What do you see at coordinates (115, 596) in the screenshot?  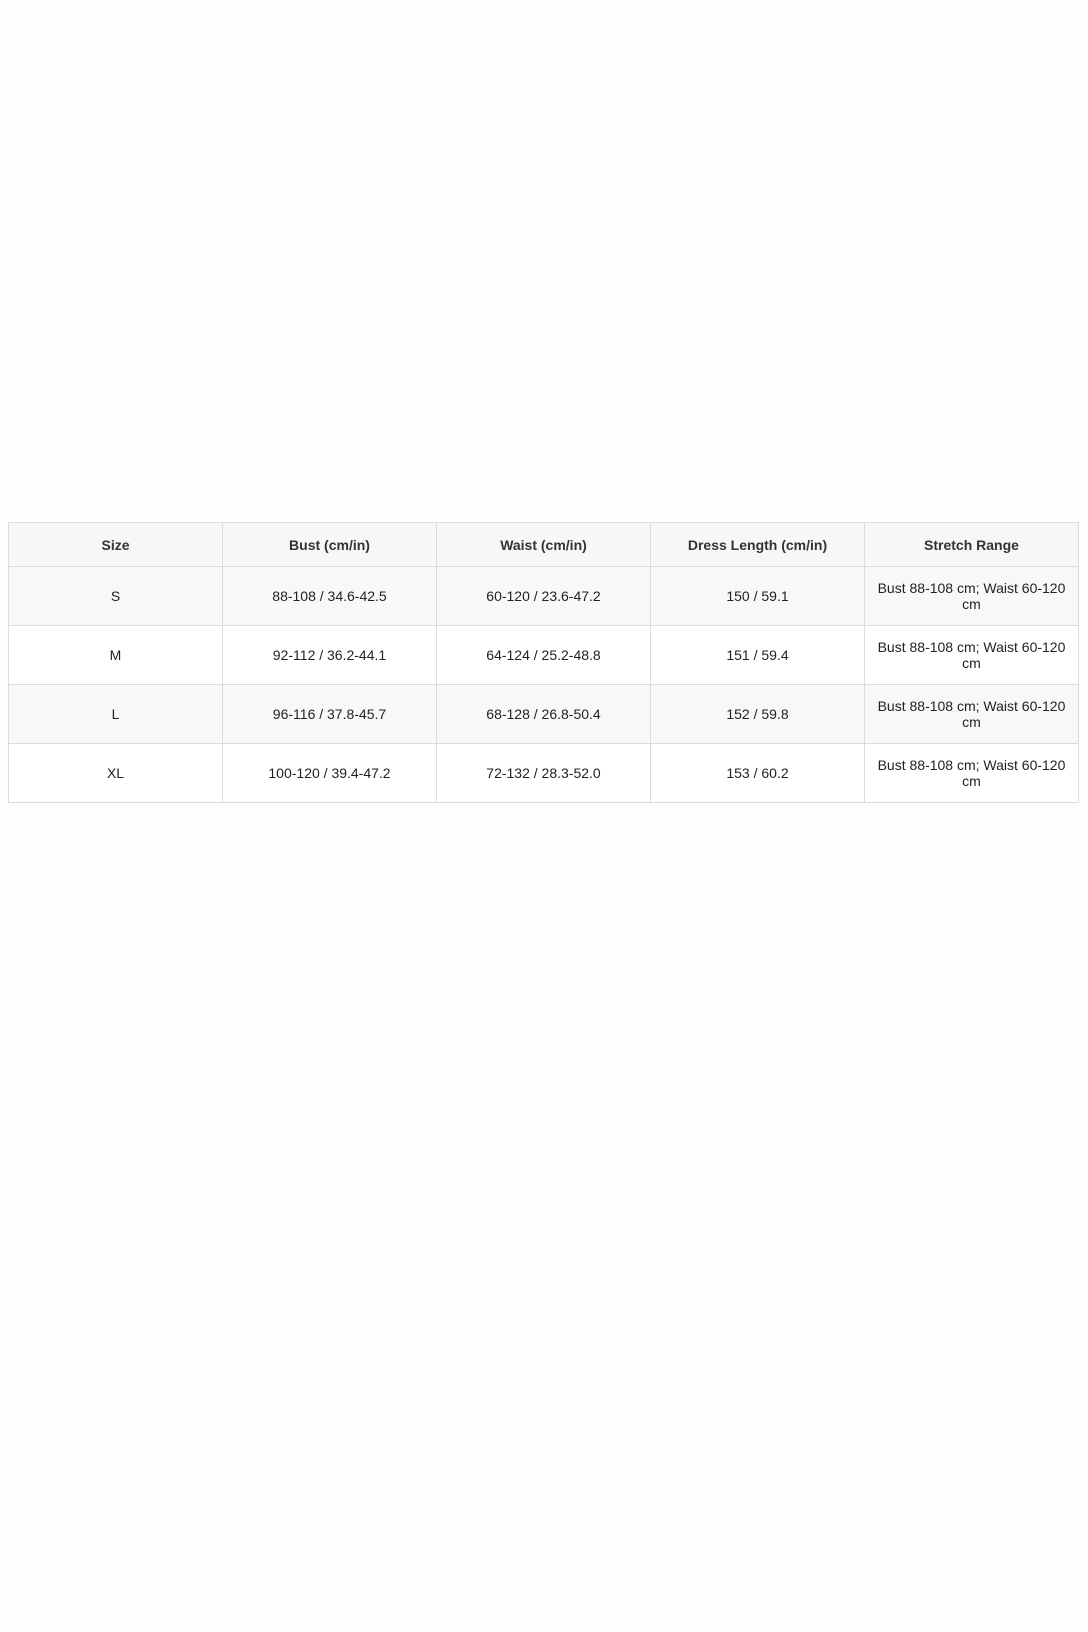 I see `cell-size: S` at bounding box center [115, 596].